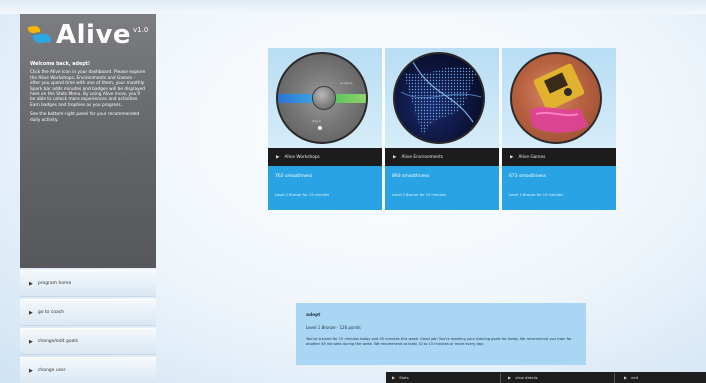  What do you see at coordinates (439, 98) in the screenshot?
I see `environments-particle-image` at bounding box center [439, 98].